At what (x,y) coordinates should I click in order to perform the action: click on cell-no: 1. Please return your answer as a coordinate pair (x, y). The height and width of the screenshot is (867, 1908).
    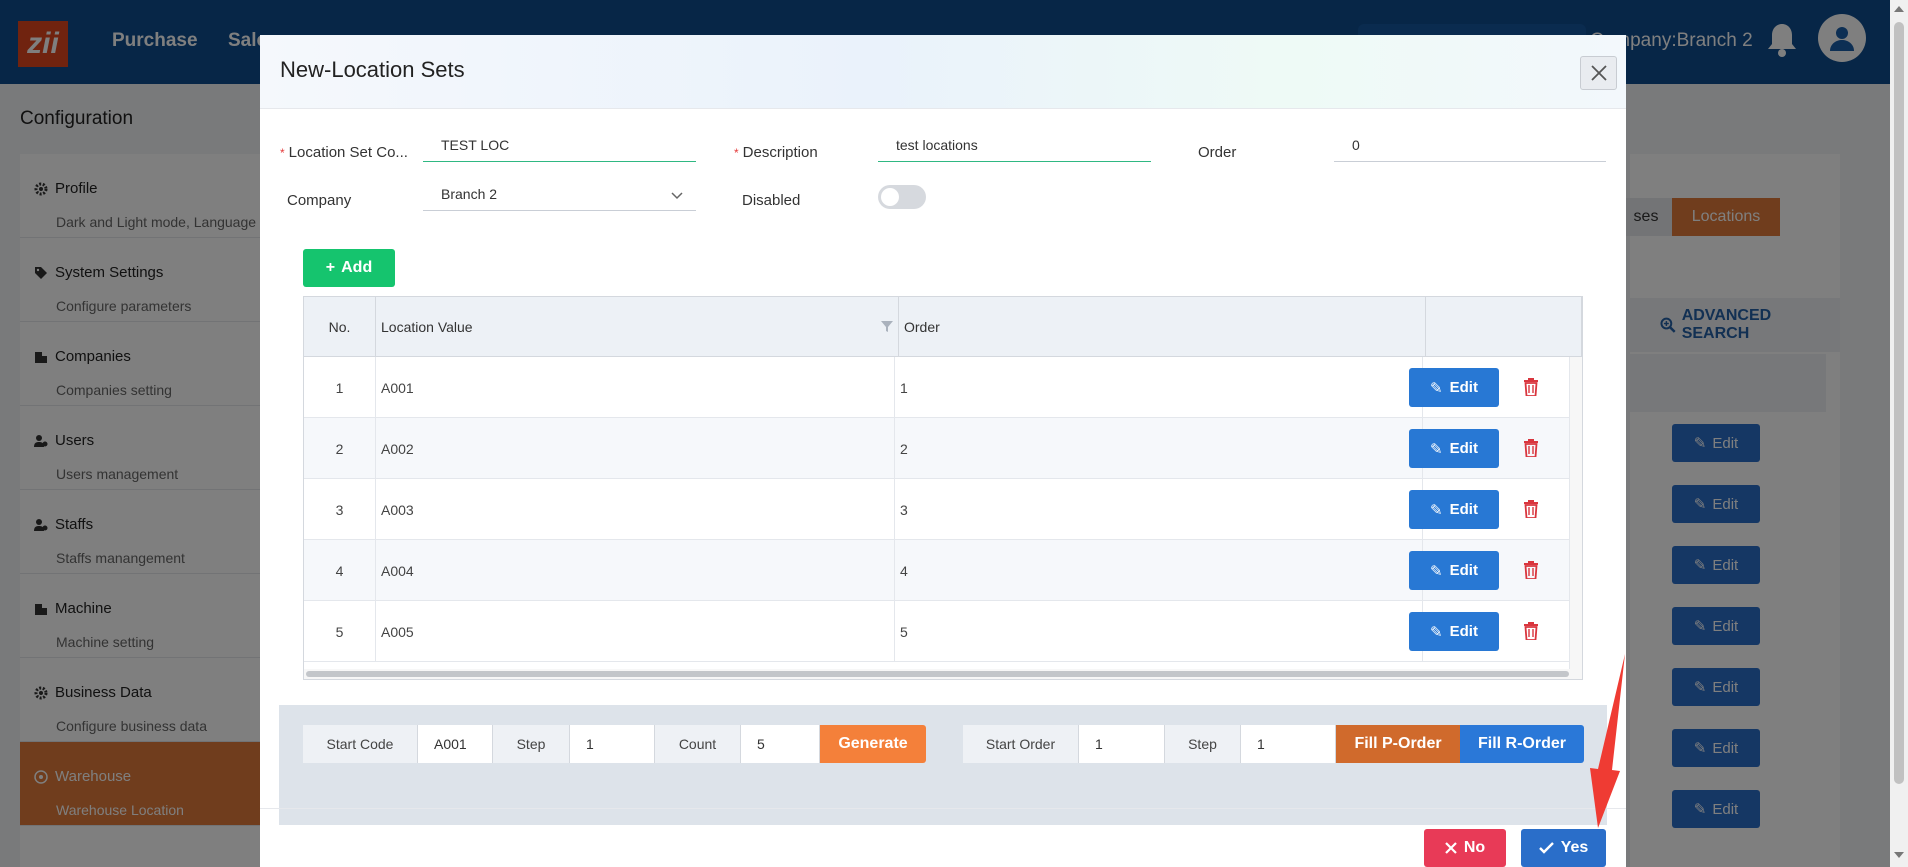
    Looking at the image, I should click on (340, 387).